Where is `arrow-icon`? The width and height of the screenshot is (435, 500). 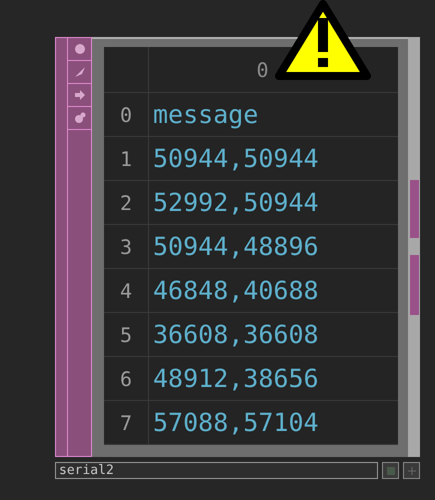
arrow-icon is located at coordinates (79, 95).